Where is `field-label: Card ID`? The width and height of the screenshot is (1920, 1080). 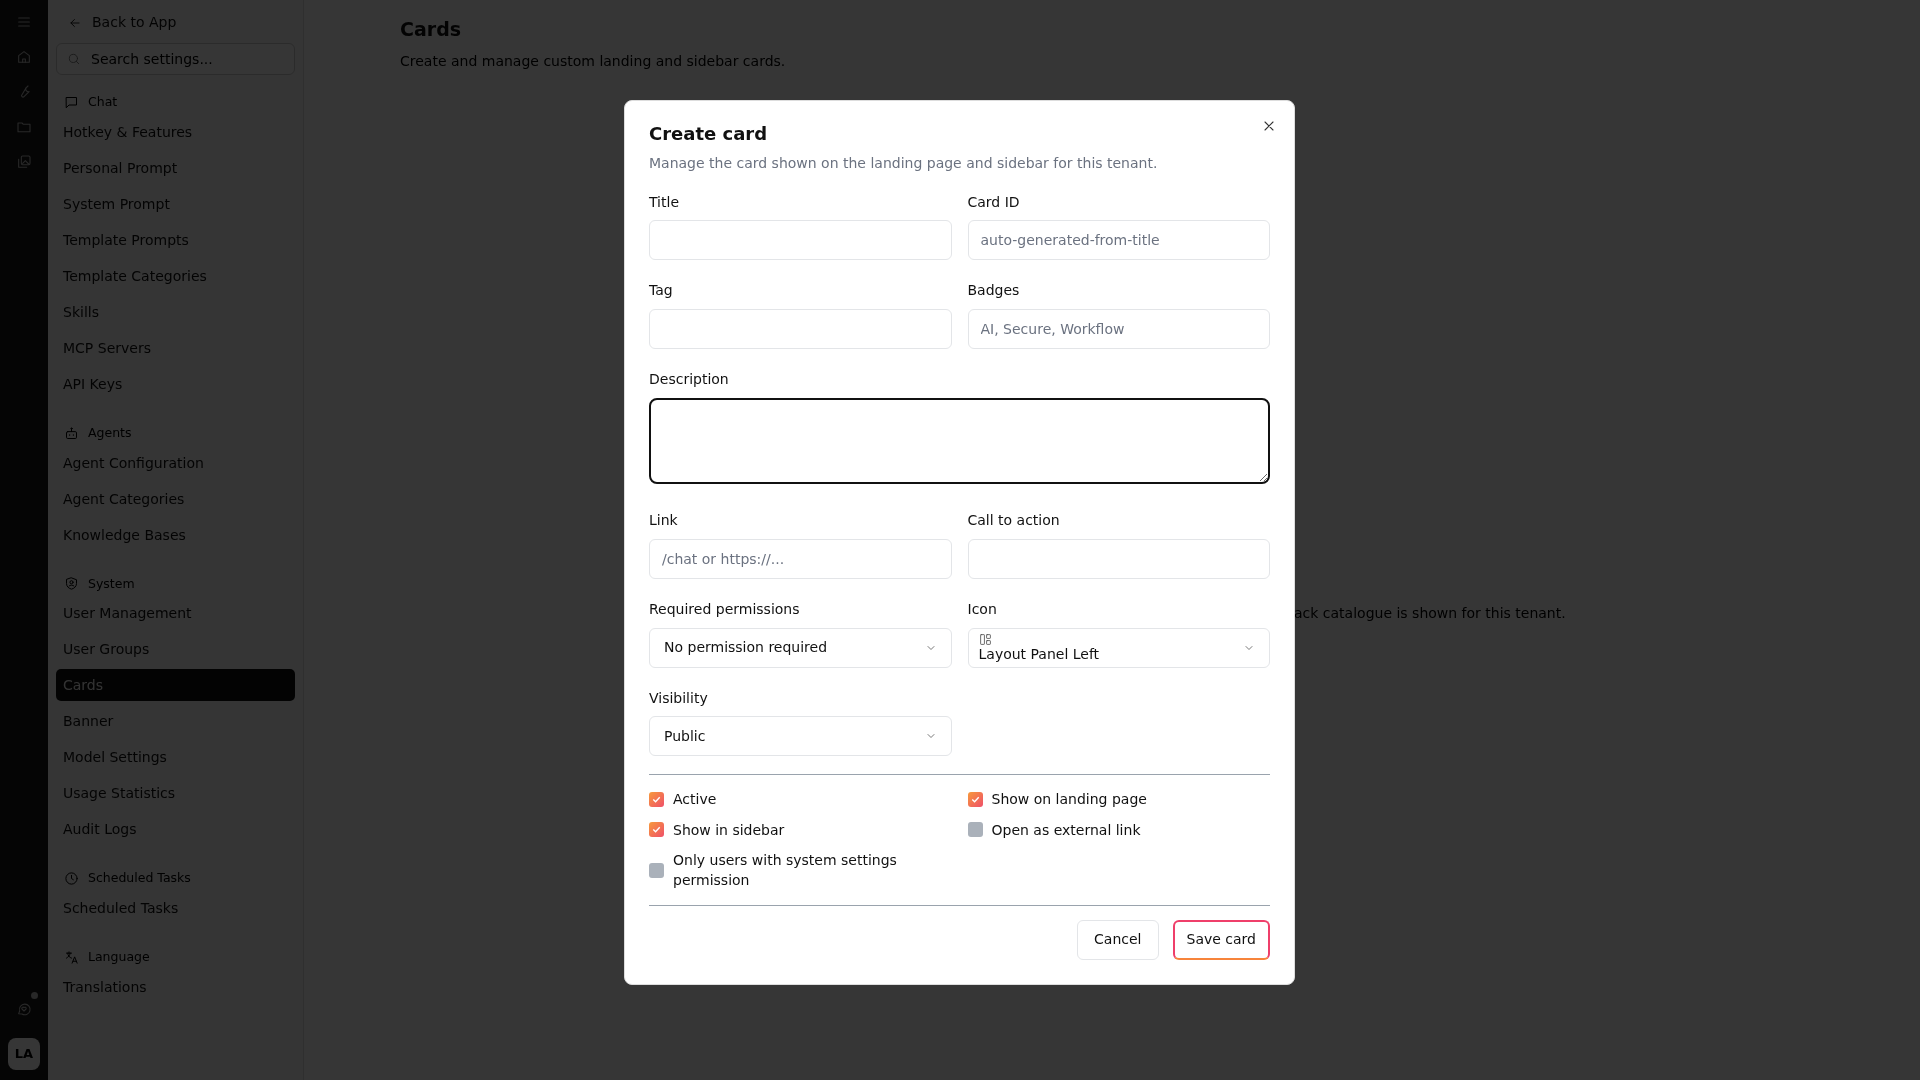
field-label: Card ID is located at coordinates (994, 202).